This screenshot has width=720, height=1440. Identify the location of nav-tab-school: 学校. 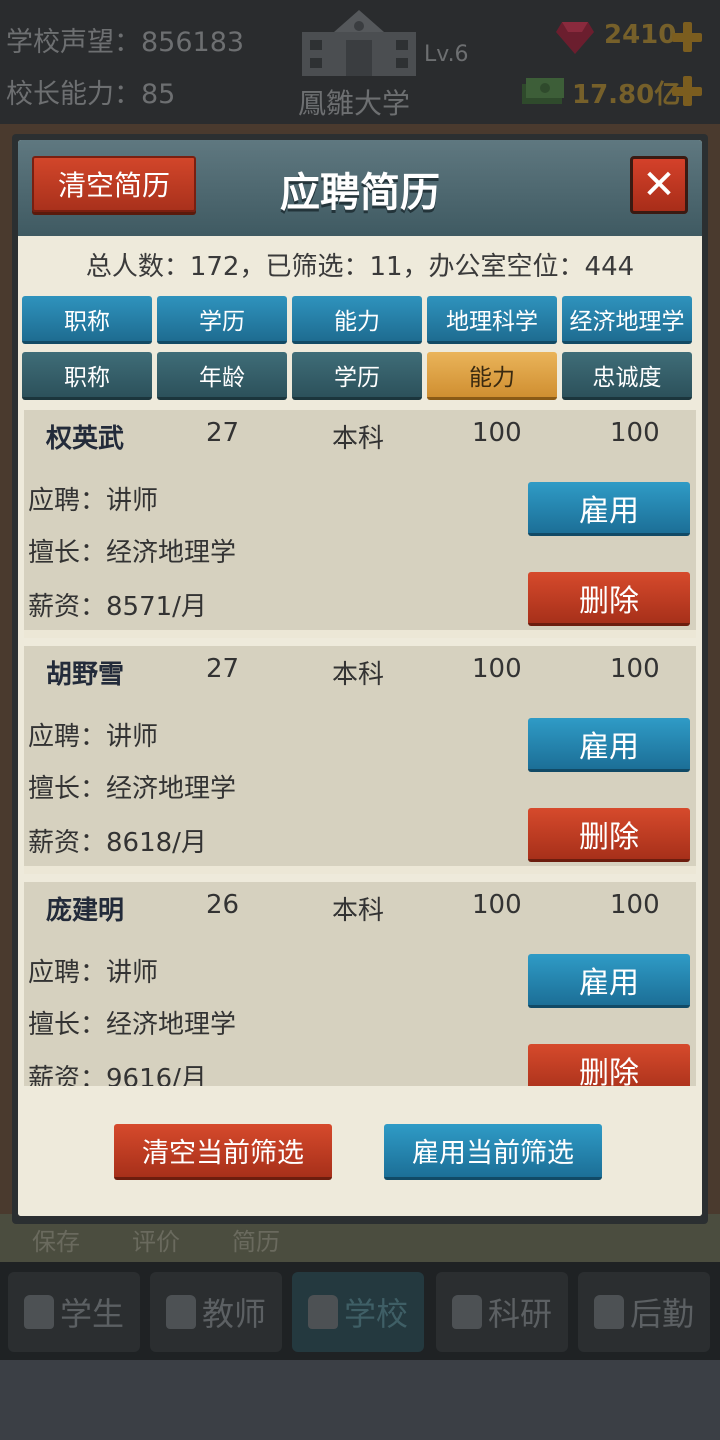
(358, 1312).